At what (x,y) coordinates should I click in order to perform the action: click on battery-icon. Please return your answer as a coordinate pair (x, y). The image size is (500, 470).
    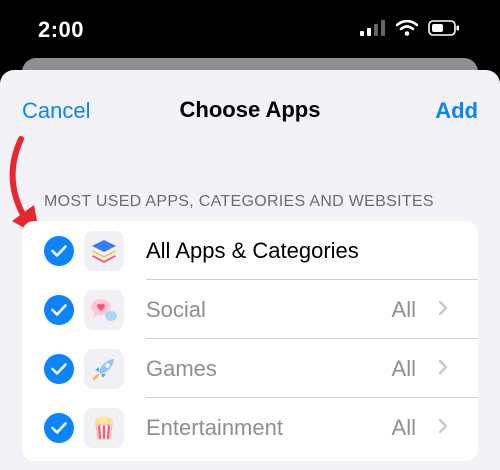
    Looking at the image, I should click on (443, 28).